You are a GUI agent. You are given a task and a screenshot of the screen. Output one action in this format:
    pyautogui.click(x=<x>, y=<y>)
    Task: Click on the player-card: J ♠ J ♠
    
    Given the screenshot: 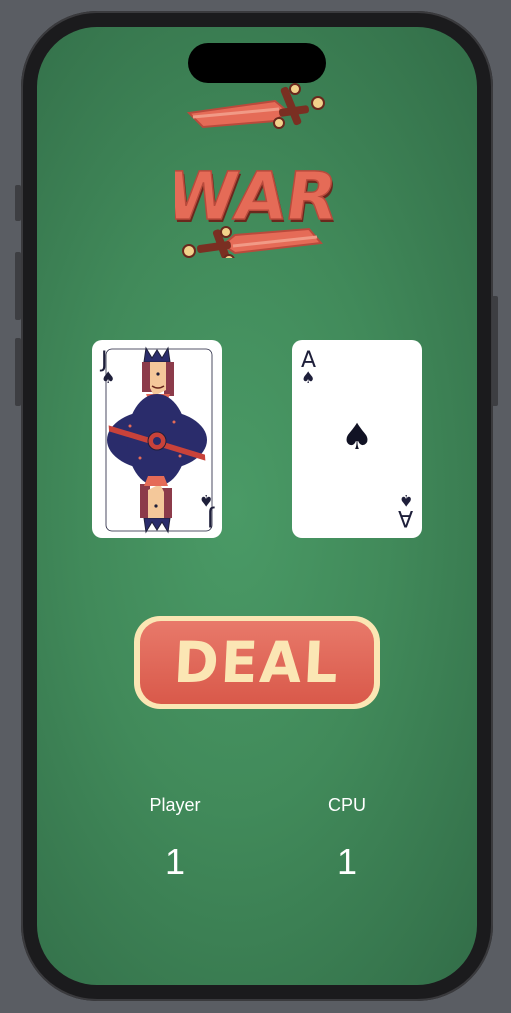 What is the action you would take?
    pyautogui.click(x=157, y=439)
    